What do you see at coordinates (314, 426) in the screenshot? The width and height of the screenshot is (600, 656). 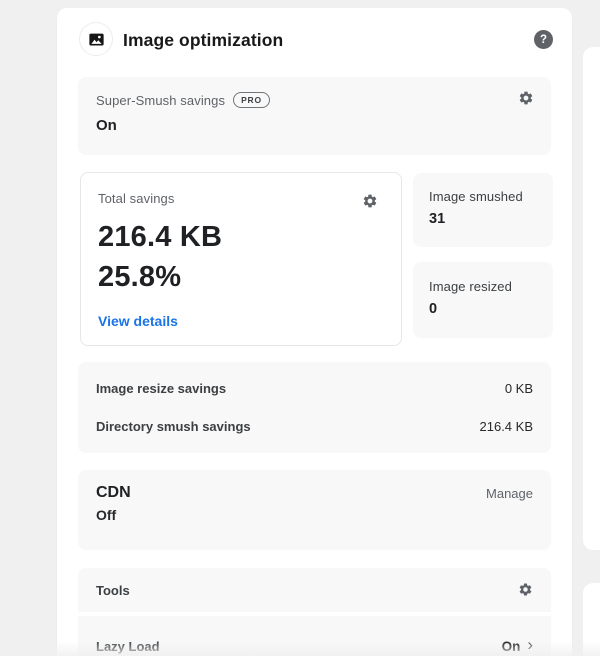 I see `table-row: Directory smush savings 216.4 KB` at bounding box center [314, 426].